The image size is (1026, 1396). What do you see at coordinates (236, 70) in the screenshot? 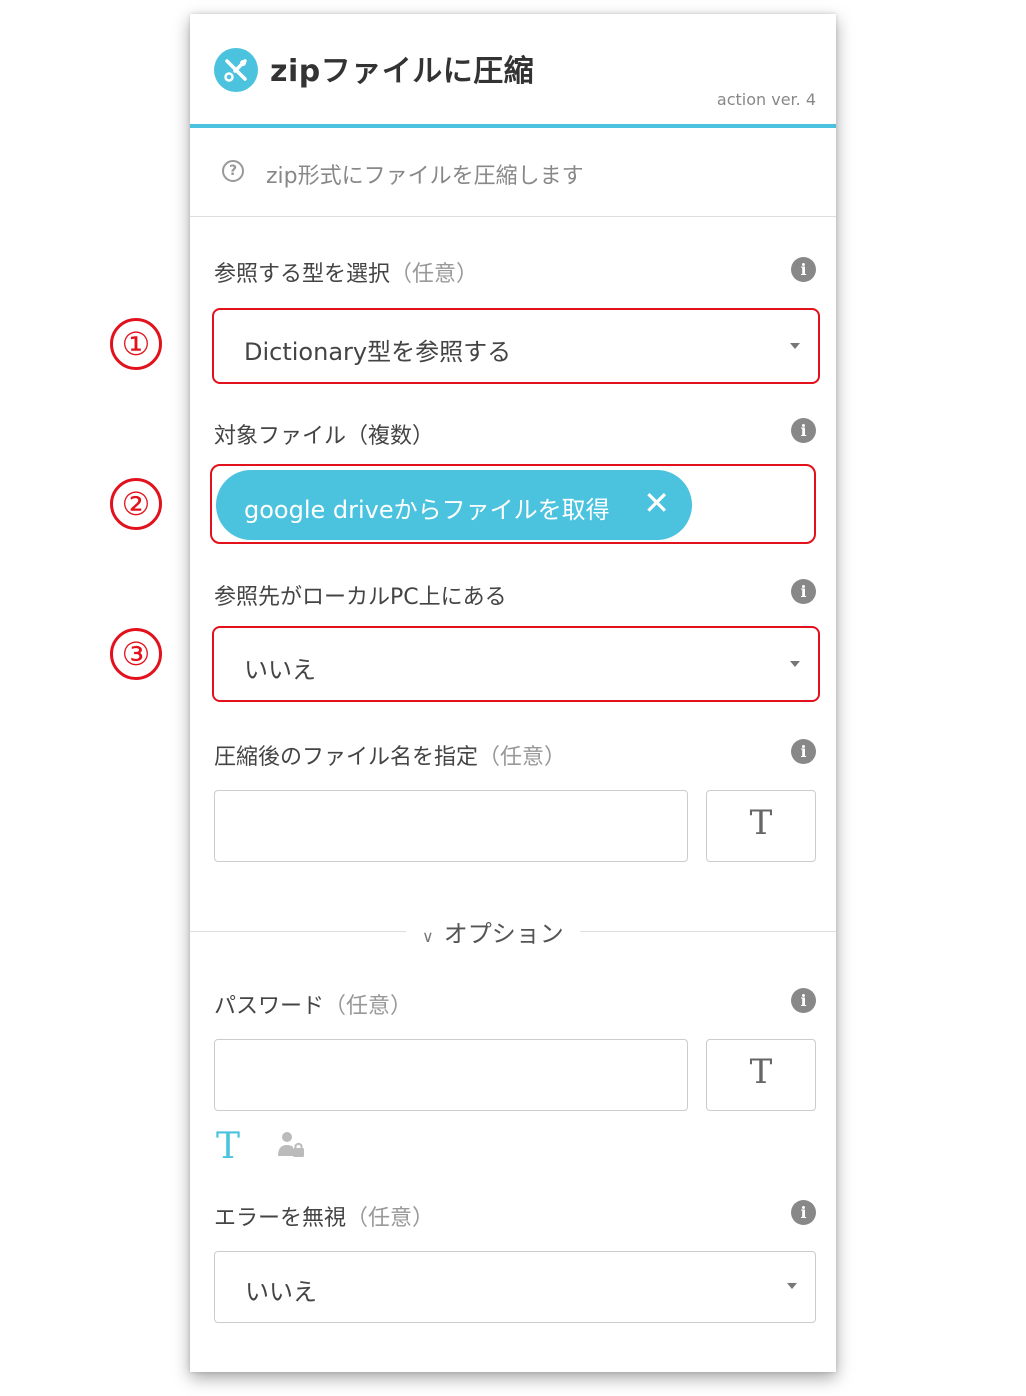
I see `tools-icon` at bounding box center [236, 70].